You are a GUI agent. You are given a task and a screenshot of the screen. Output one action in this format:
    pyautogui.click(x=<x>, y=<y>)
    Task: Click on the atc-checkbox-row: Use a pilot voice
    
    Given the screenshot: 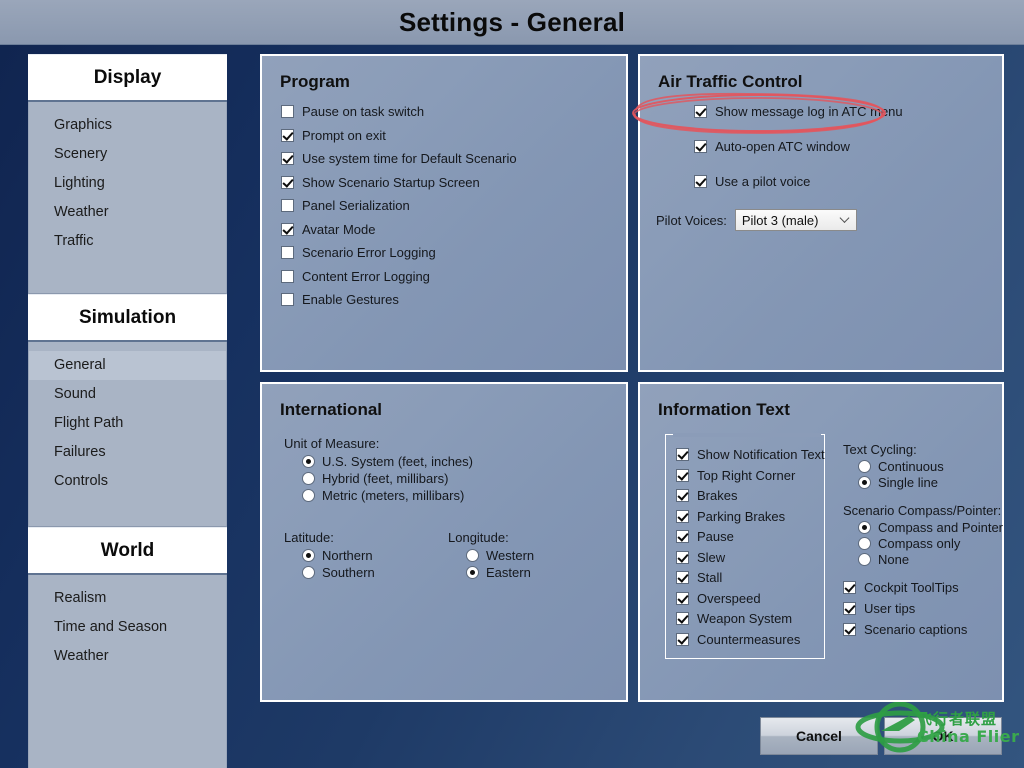 What is the action you would take?
    pyautogui.click(x=848, y=181)
    